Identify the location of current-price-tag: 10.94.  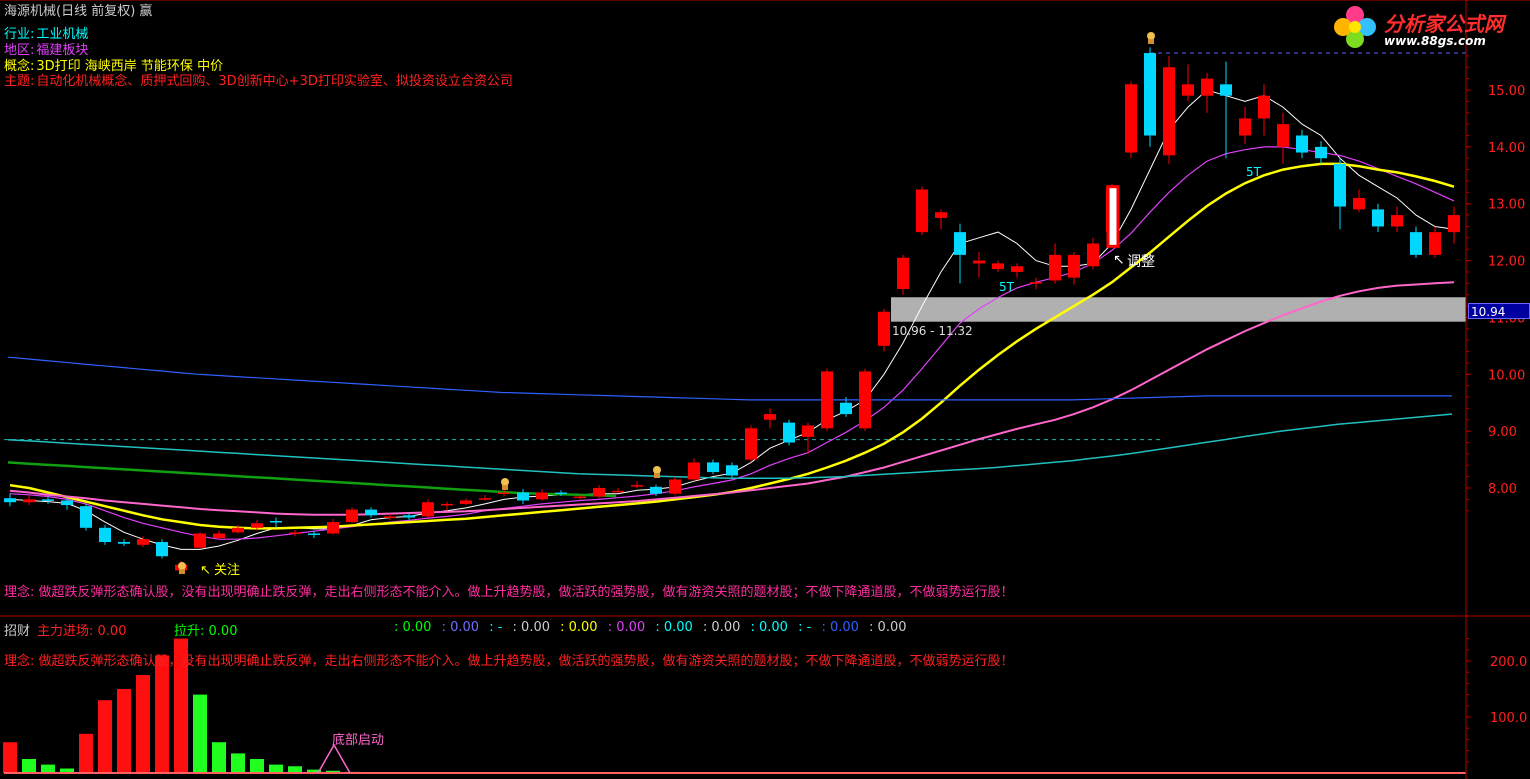
(1499, 311).